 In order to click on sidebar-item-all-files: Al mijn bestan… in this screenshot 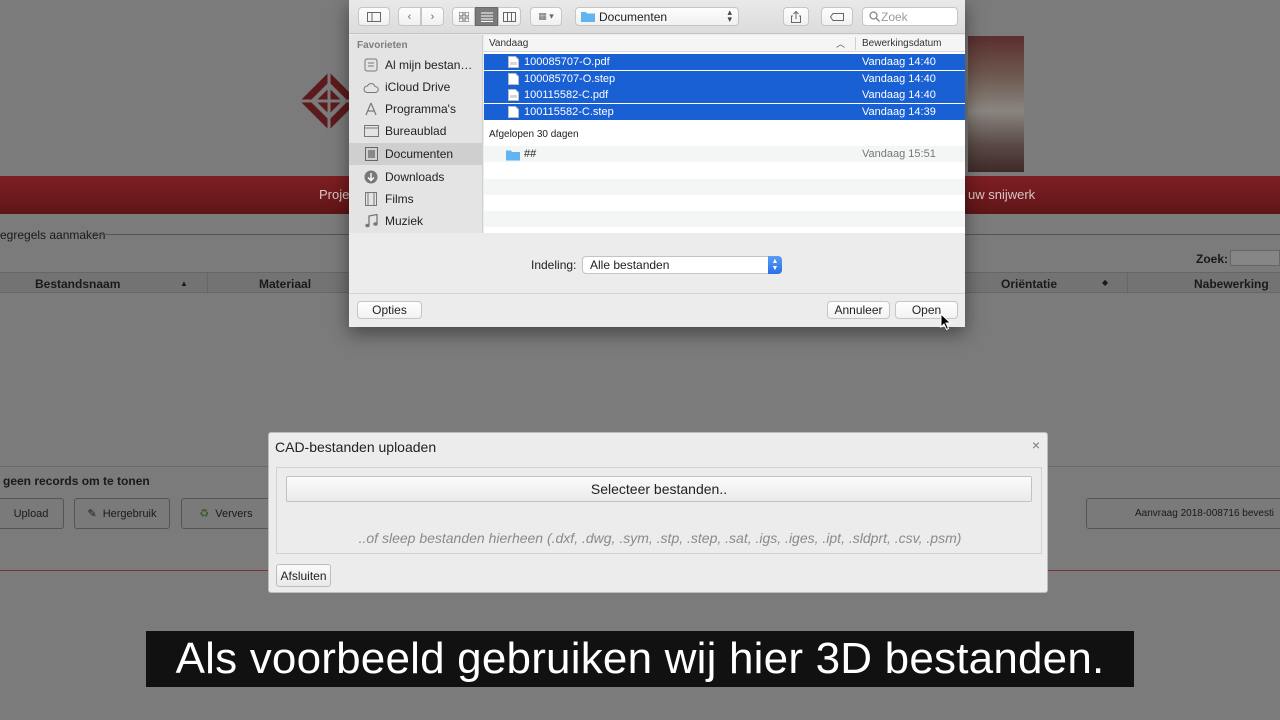, I will do `click(416, 65)`.